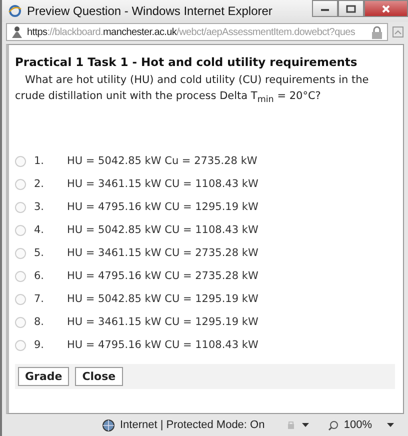 This screenshot has width=408, height=436. What do you see at coordinates (40, 184) in the screenshot?
I see `option-number: 2.` at bounding box center [40, 184].